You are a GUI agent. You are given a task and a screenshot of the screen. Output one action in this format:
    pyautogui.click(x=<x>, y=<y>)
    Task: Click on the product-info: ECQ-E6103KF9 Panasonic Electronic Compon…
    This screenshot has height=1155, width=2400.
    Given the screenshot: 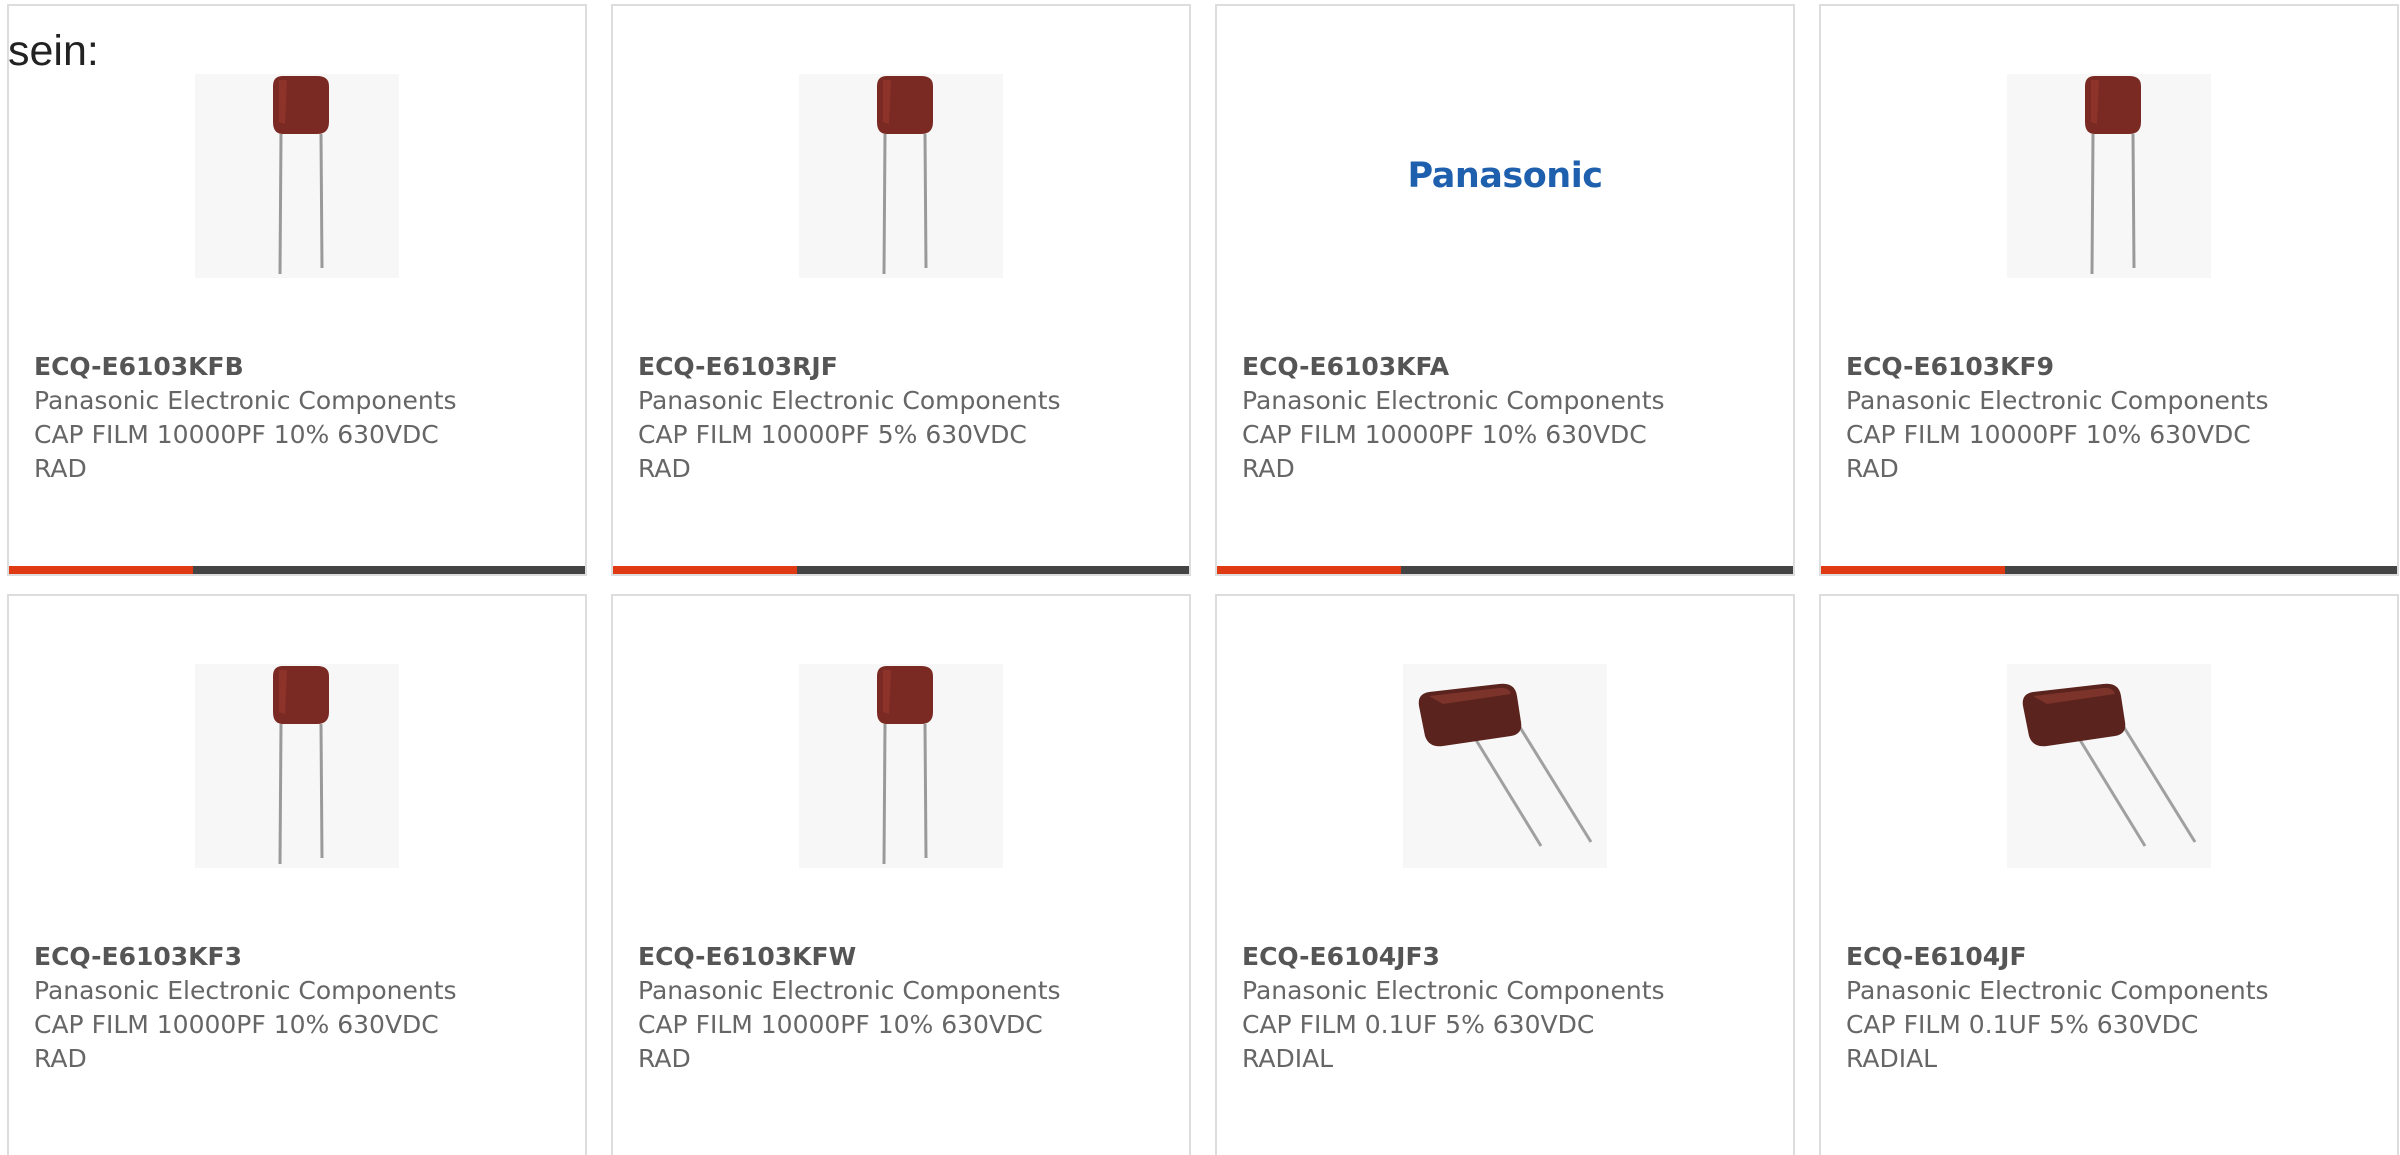 What is the action you would take?
    pyautogui.click(x=2116, y=418)
    